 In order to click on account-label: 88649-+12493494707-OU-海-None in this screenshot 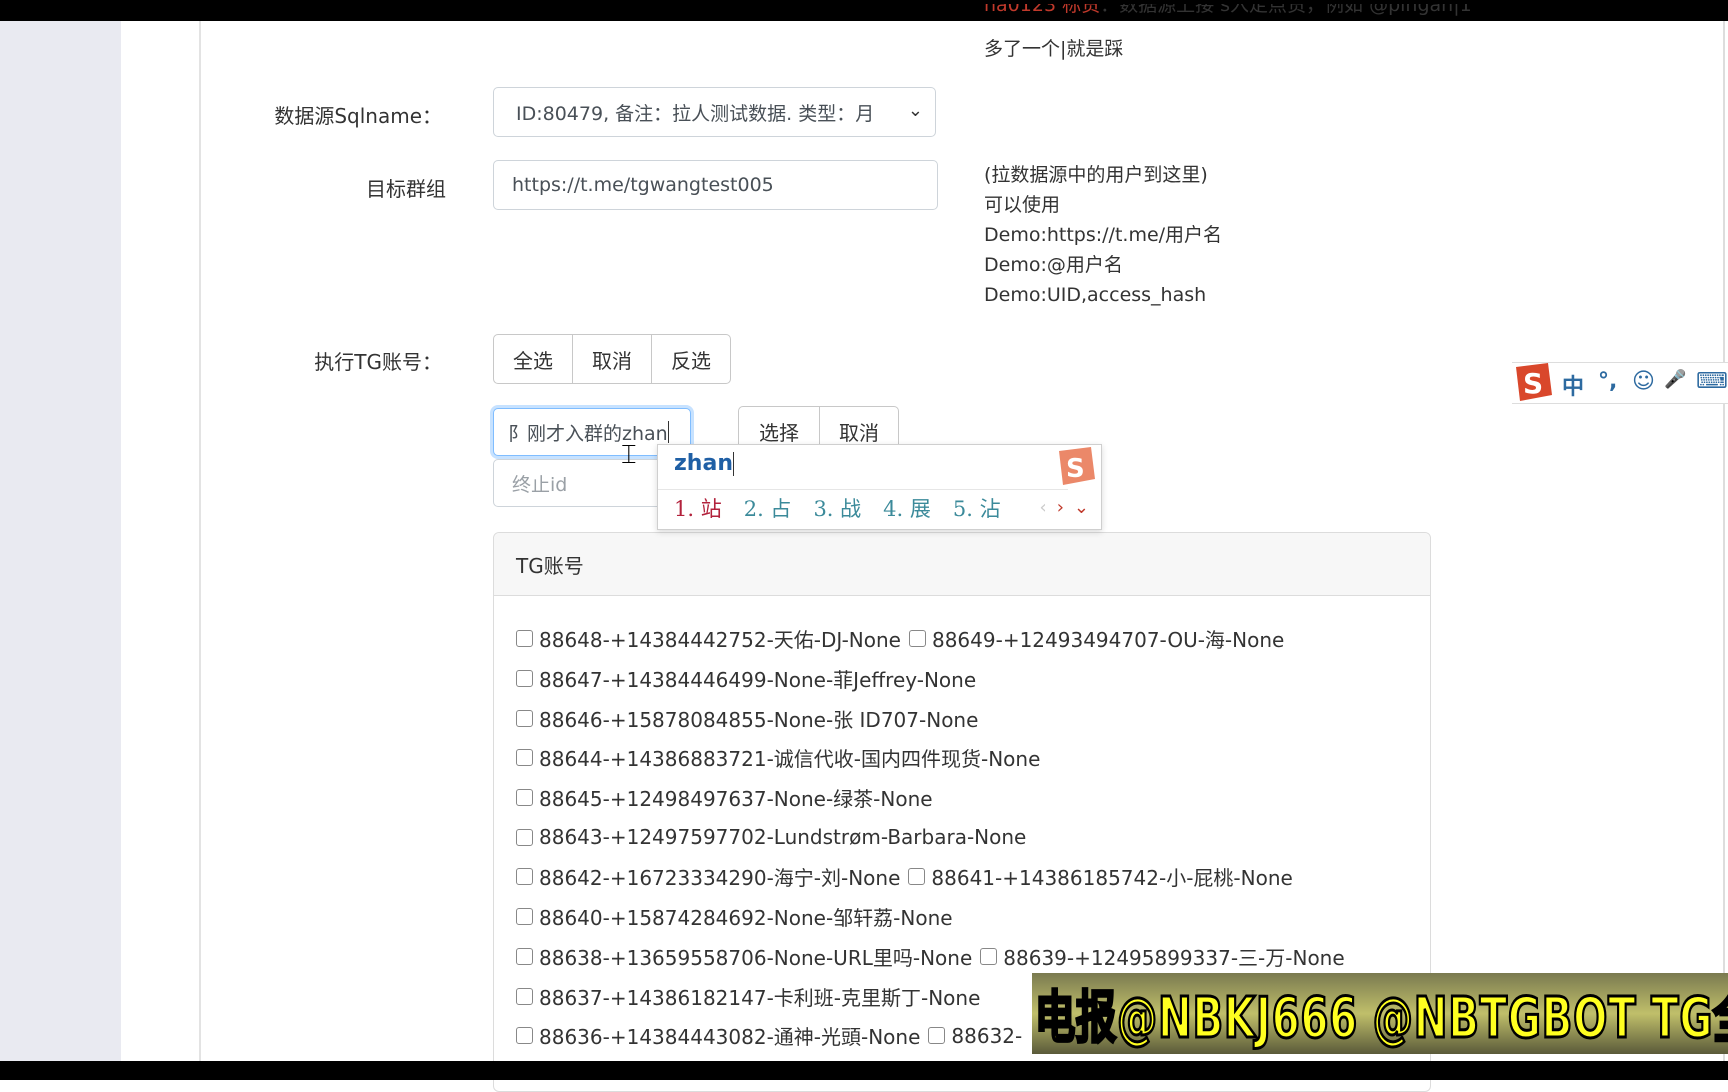, I will do `click(1108, 640)`.